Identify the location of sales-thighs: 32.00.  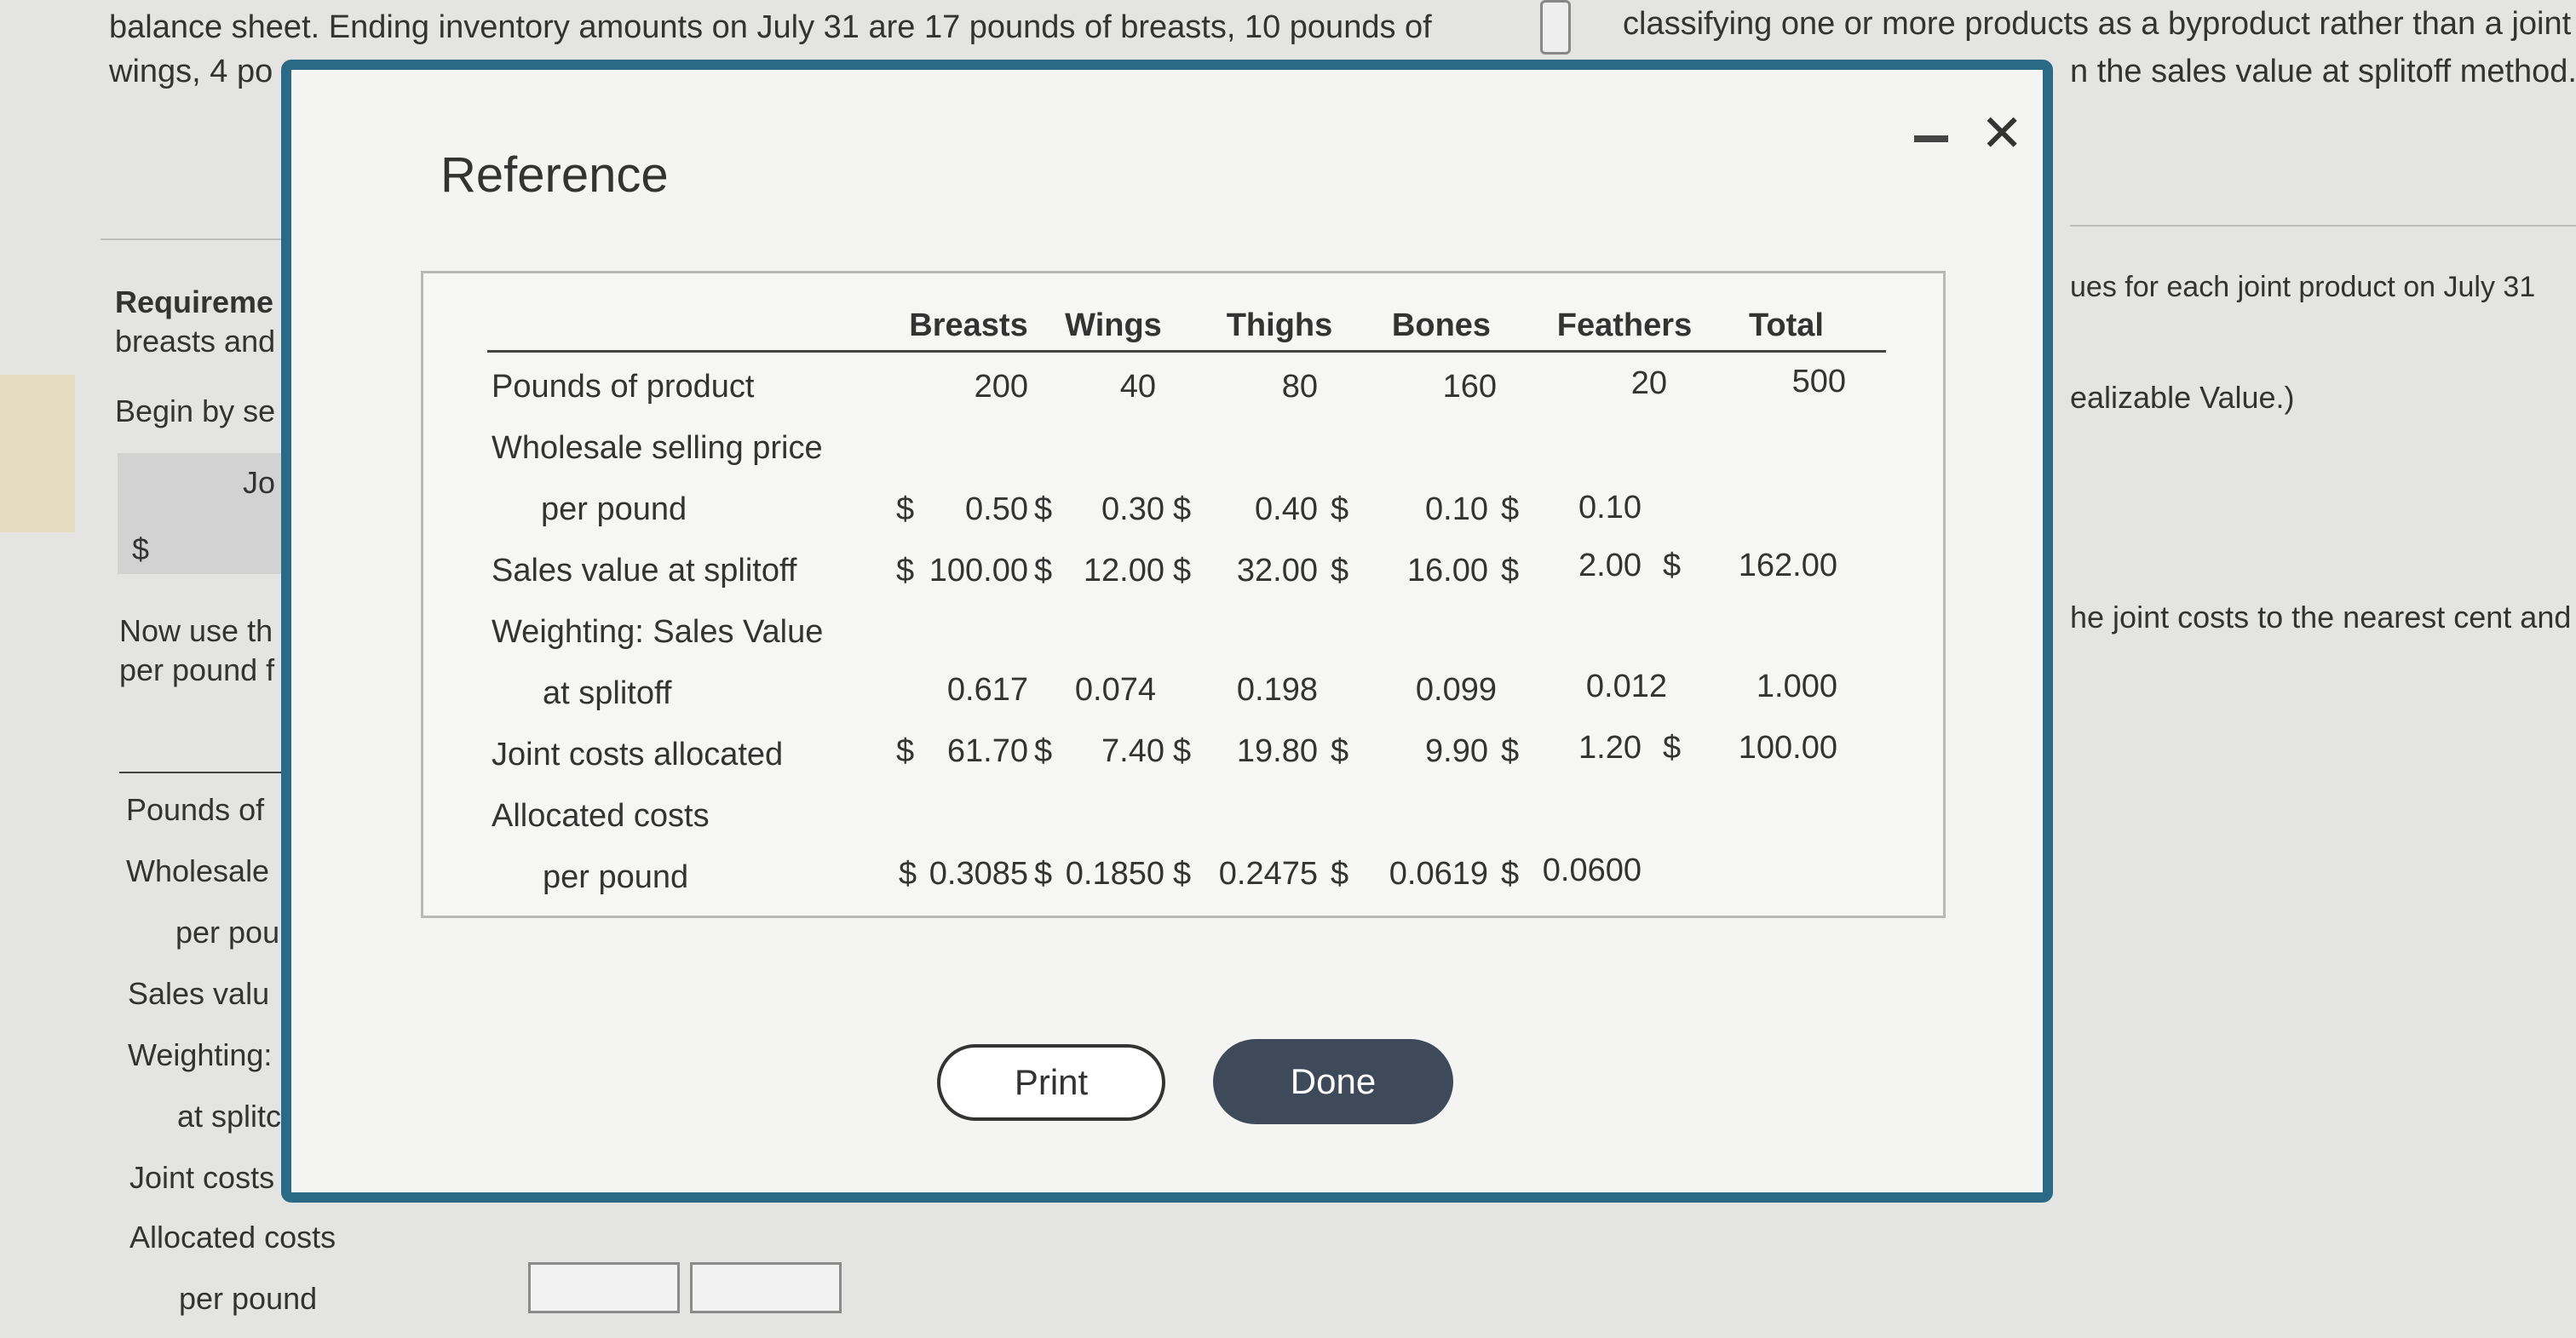
(1277, 571).